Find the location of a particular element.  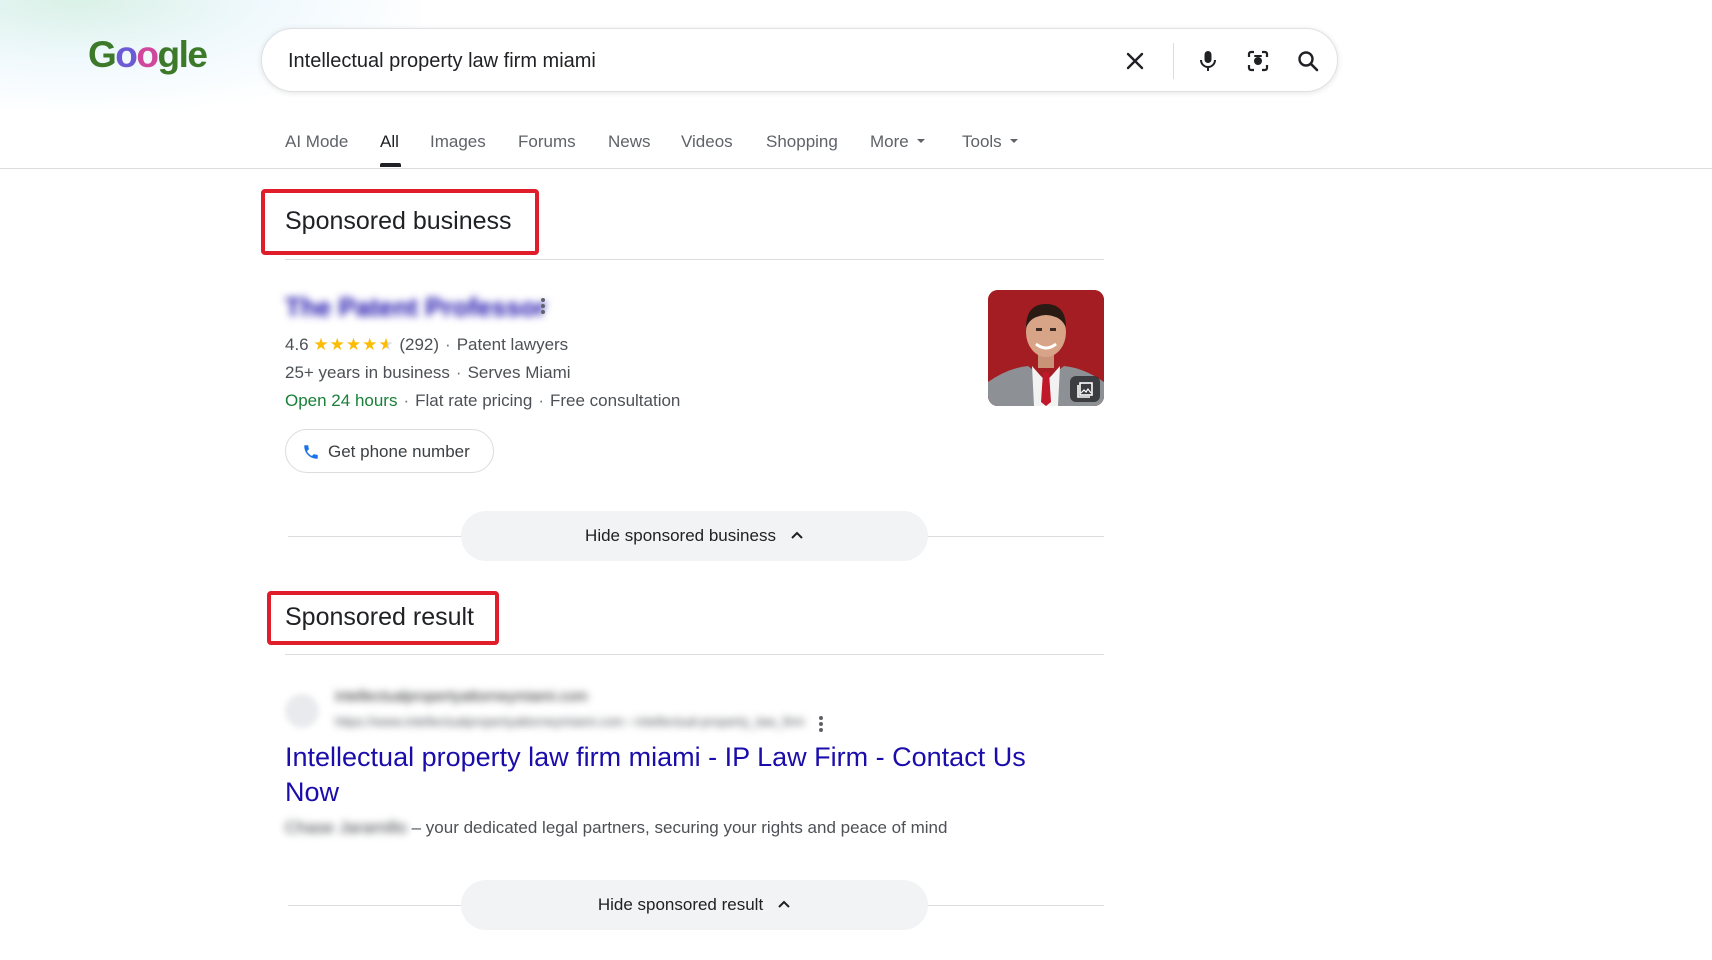

tab-more-label: More is located at coordinates (889, 141).